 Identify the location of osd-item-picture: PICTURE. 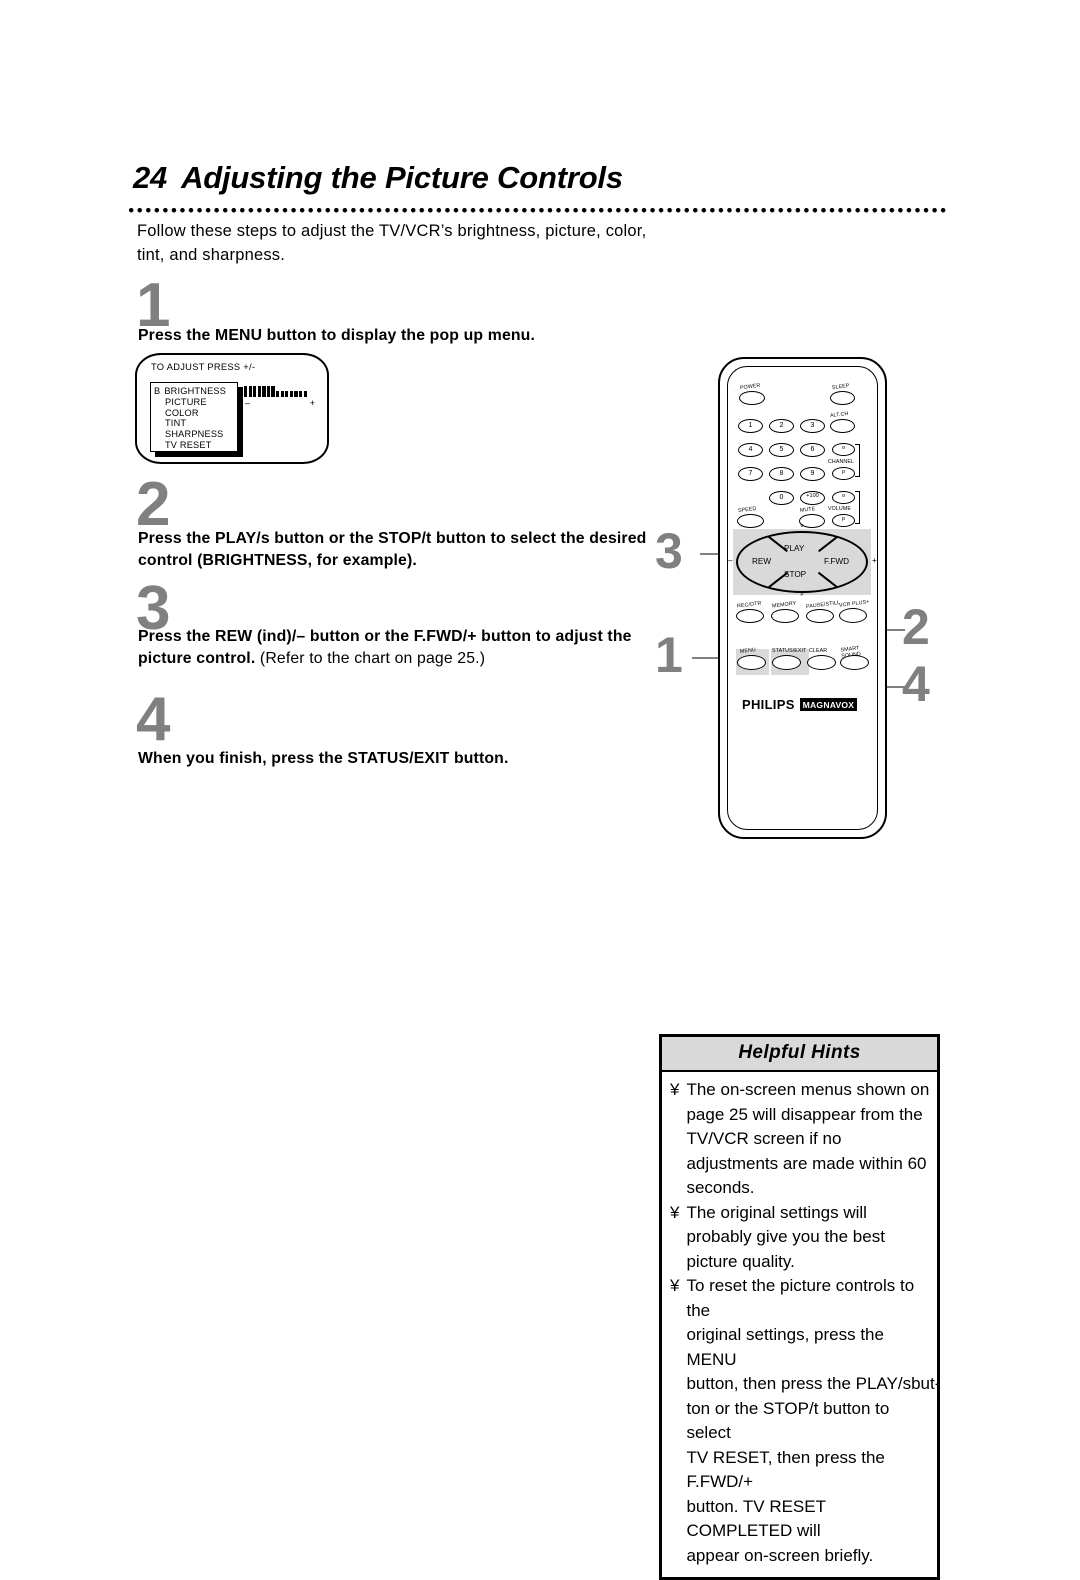
(186, 401).